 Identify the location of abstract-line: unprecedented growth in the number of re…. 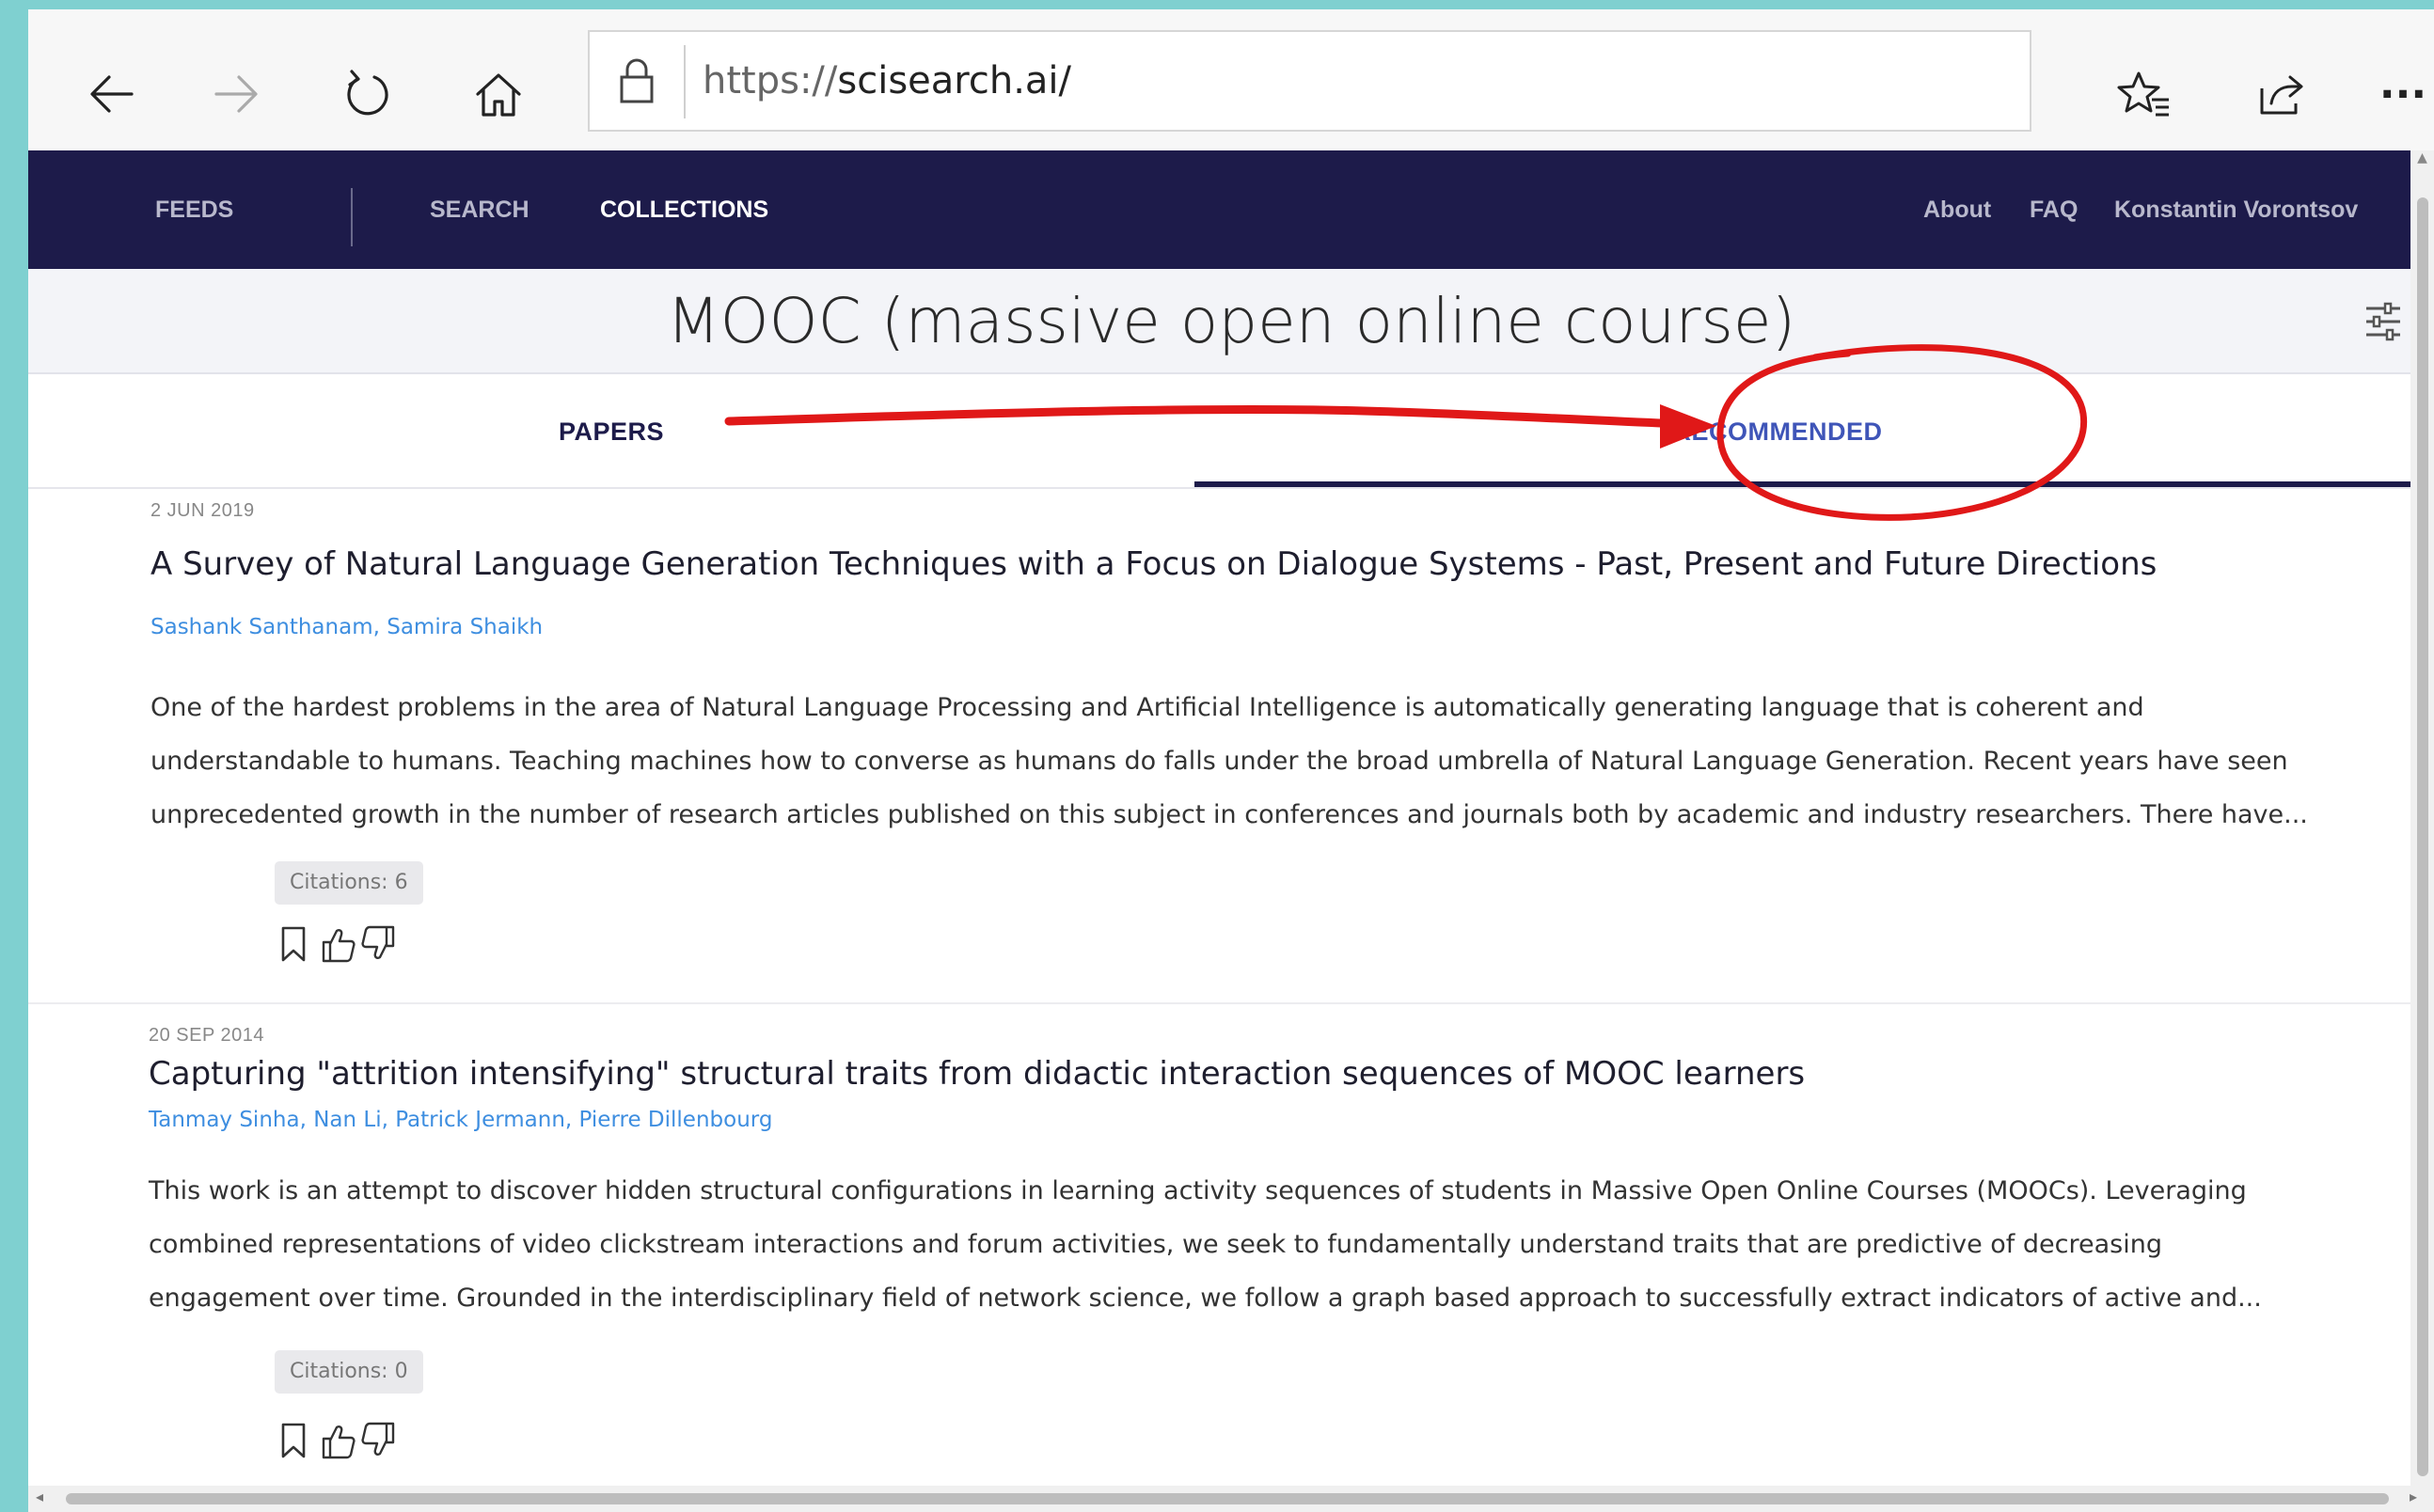
(1229, 814).